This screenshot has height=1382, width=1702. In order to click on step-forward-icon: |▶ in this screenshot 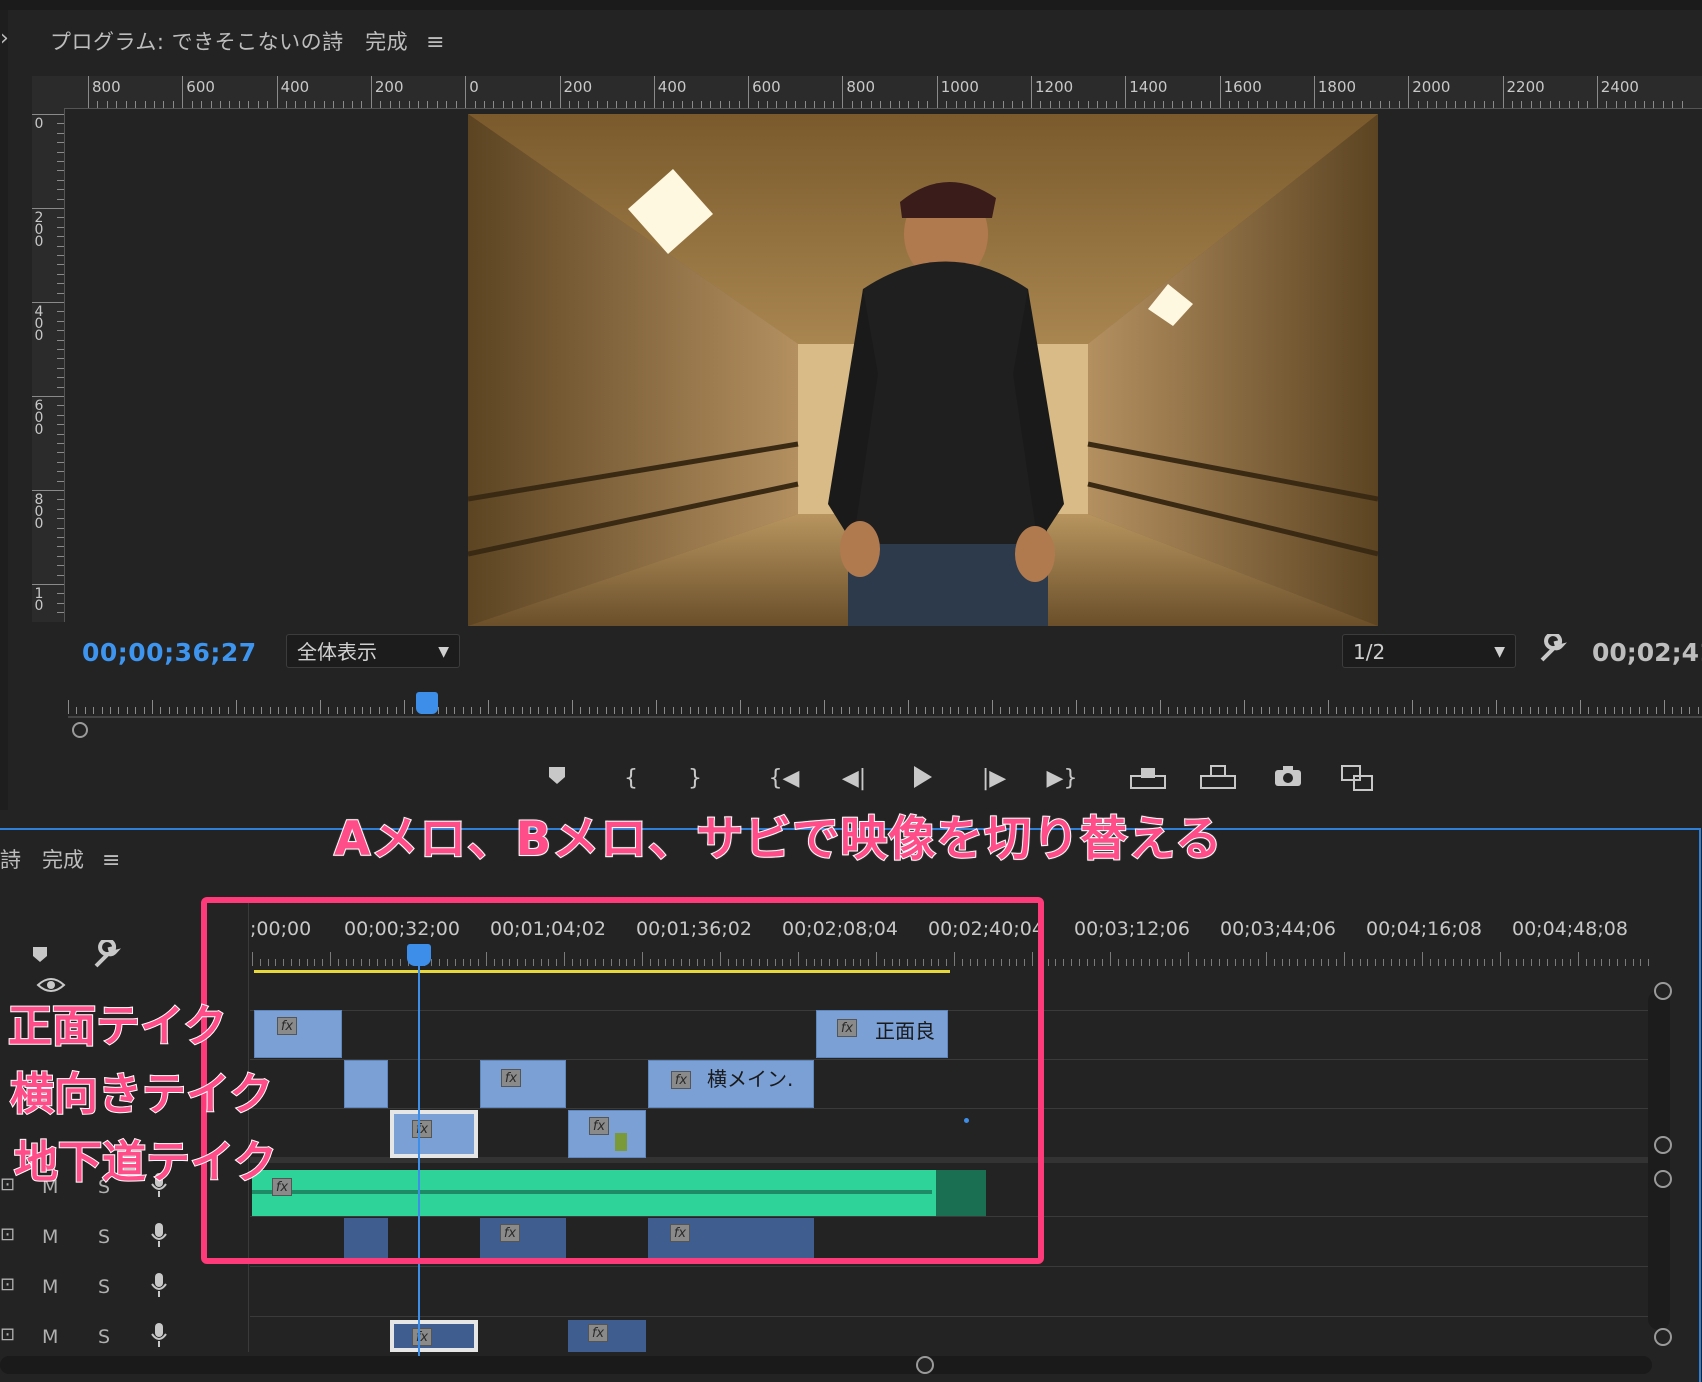, I will do `click(994, 779)`.